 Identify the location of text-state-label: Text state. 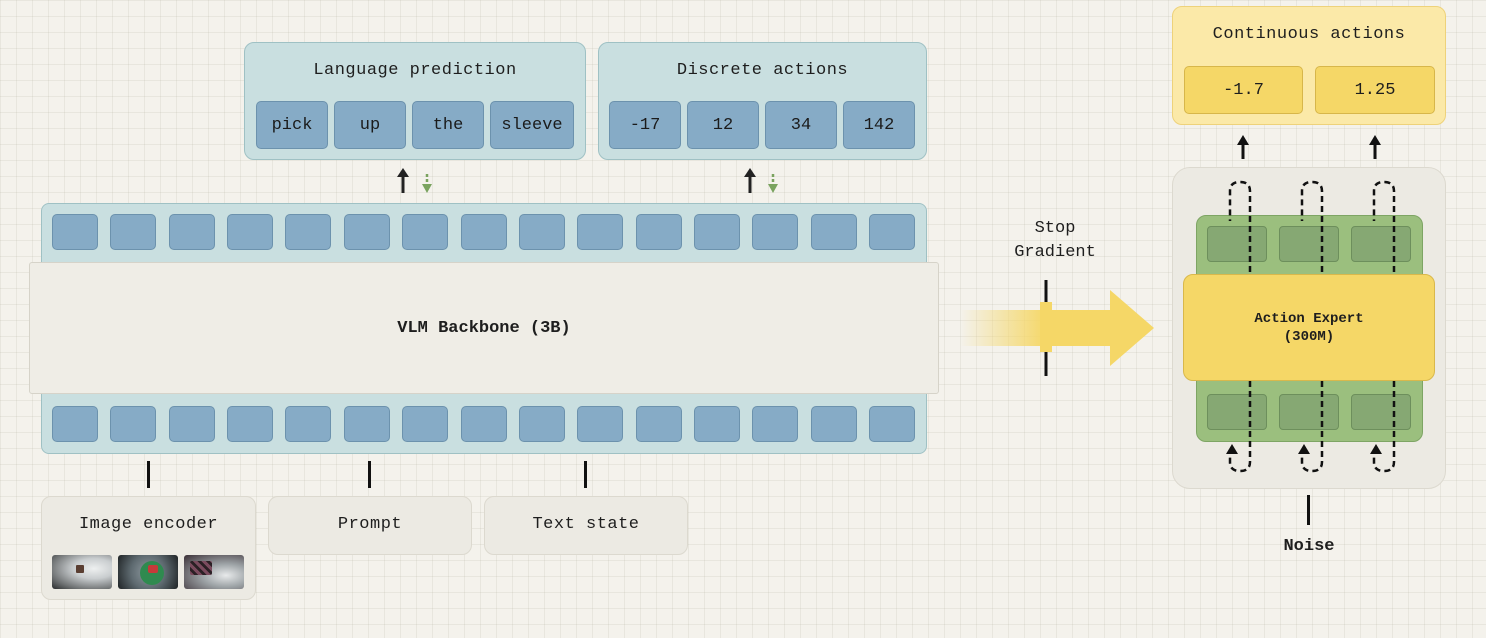
(586, 524).